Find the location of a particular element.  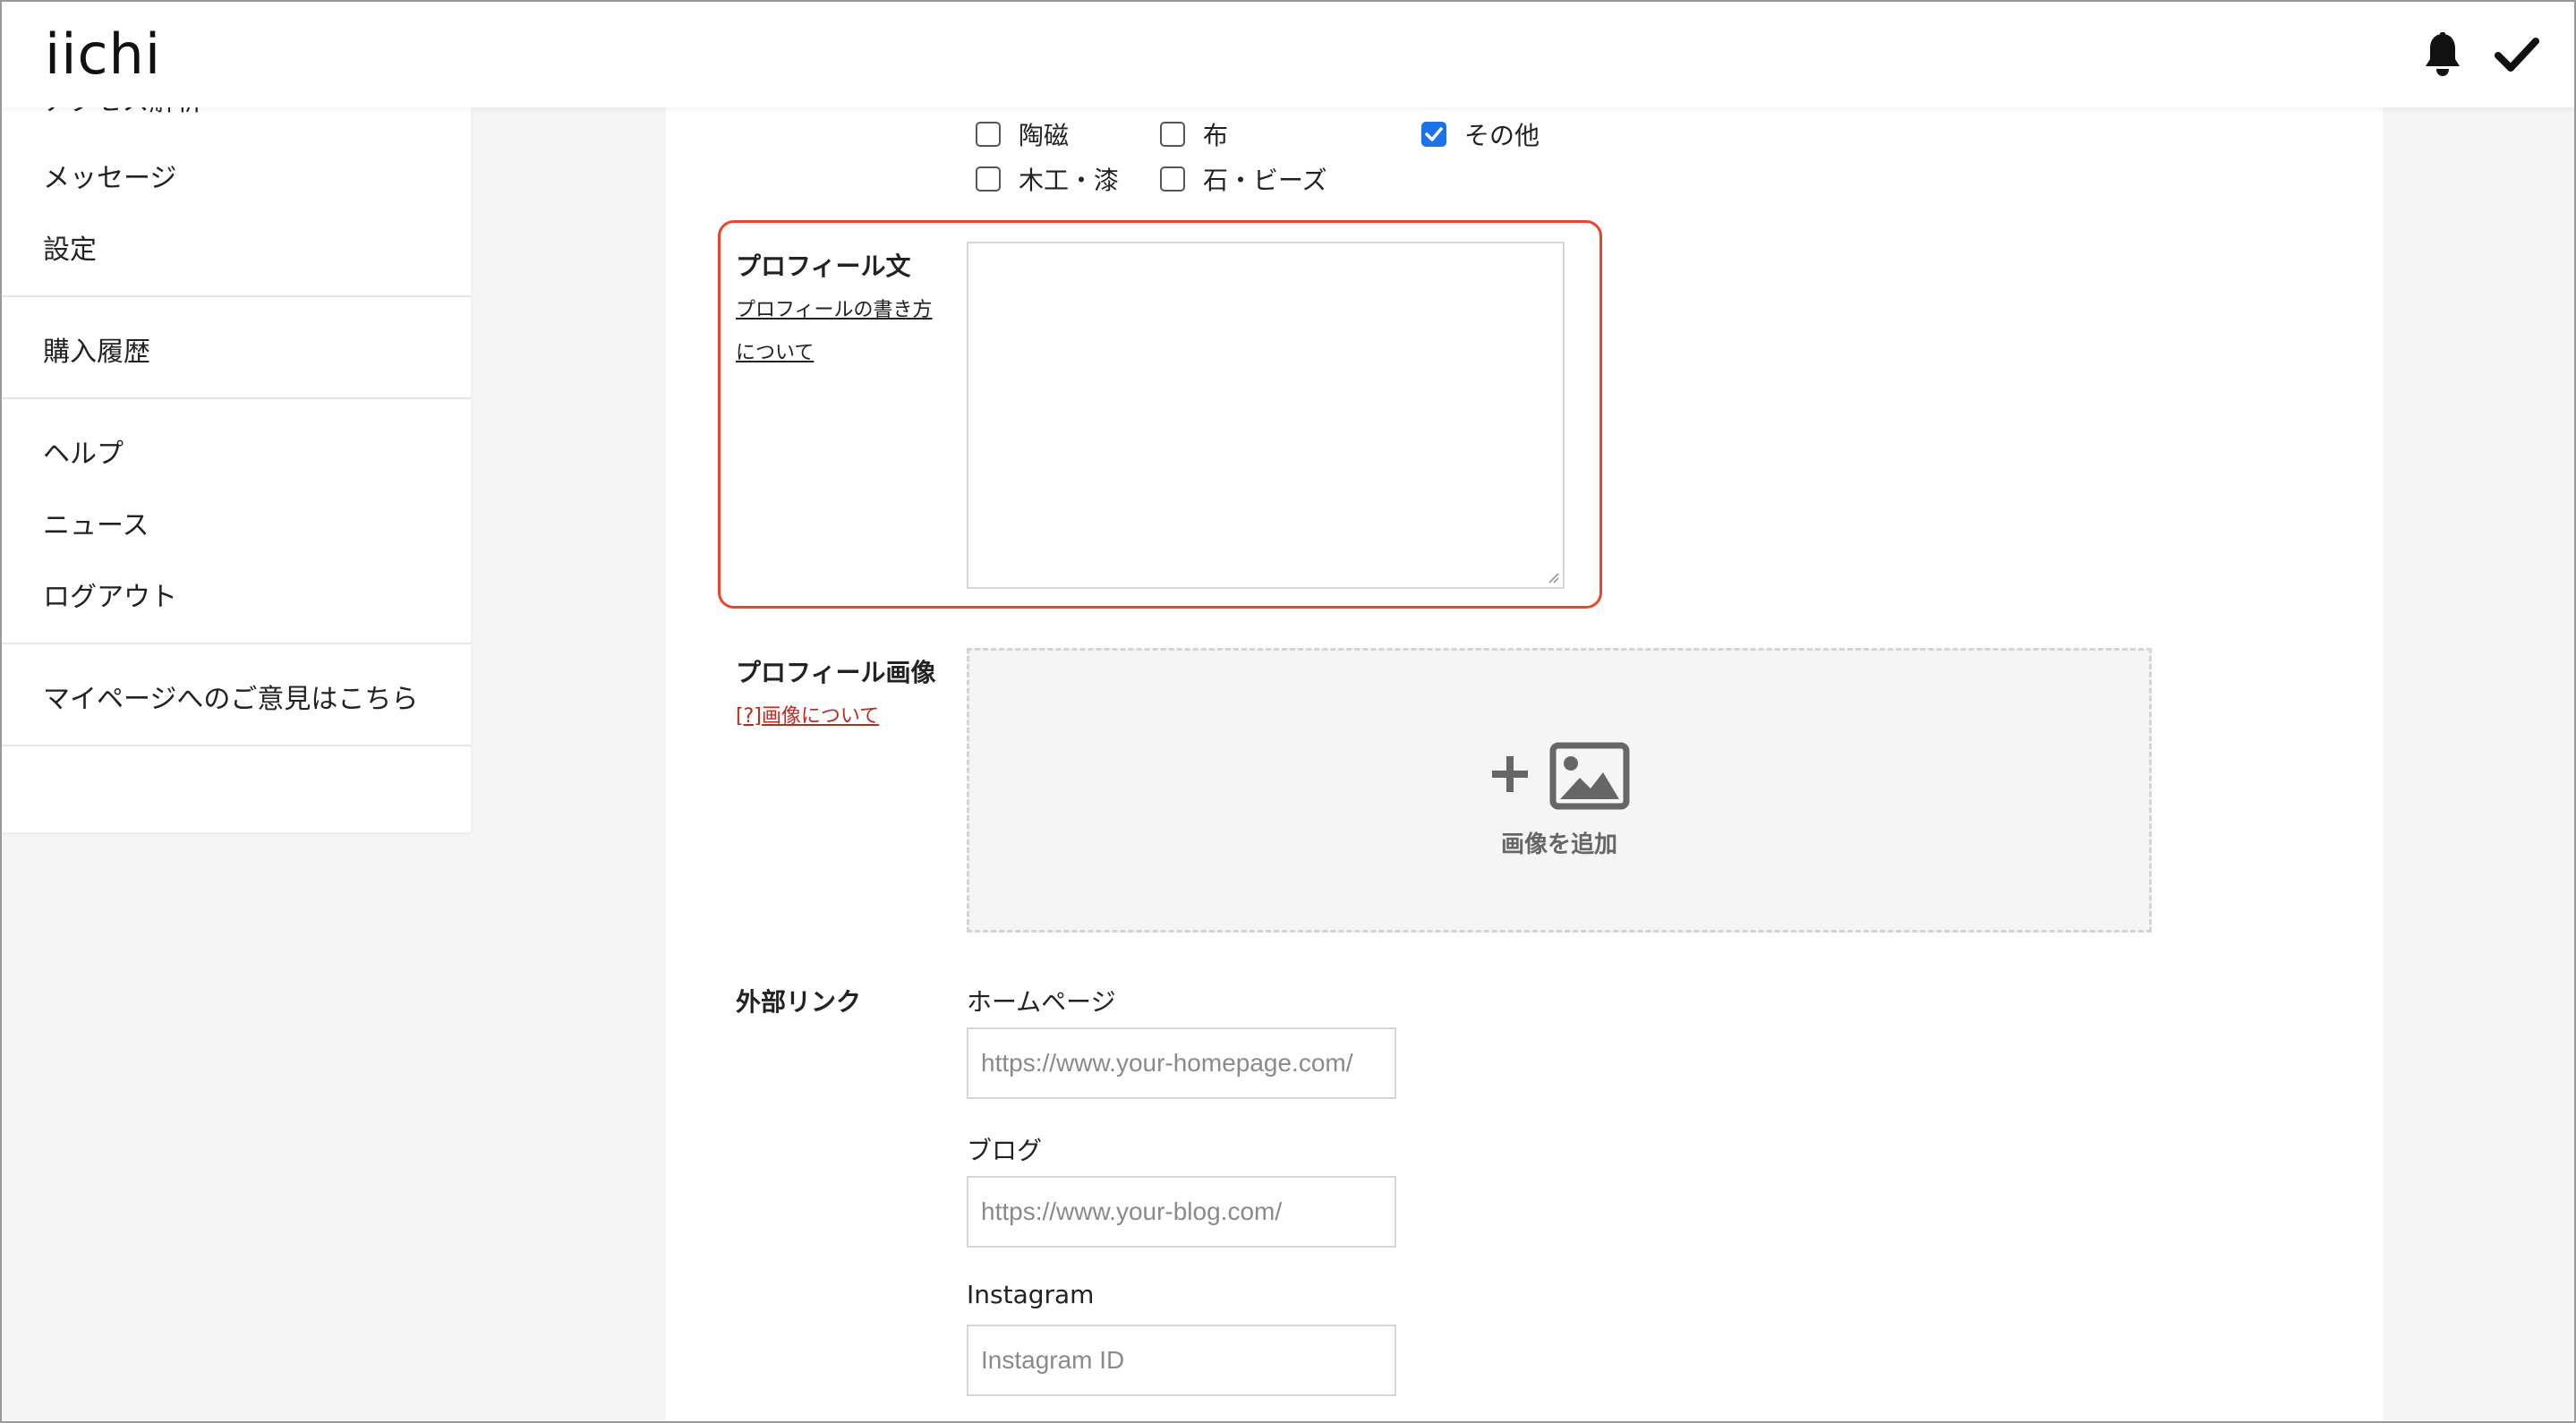

bell-icon is located at coordinates (2442, 54).